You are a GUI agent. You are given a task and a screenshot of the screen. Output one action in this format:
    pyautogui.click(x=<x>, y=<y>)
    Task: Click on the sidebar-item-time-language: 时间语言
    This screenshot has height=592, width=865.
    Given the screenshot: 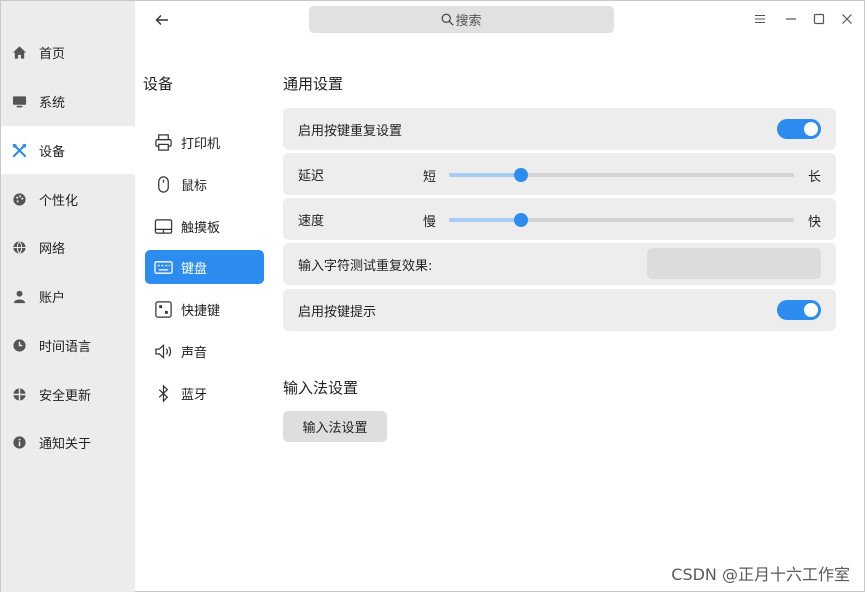 What is the action you would take?
    pyautogui.click(x=68, y=345)
    